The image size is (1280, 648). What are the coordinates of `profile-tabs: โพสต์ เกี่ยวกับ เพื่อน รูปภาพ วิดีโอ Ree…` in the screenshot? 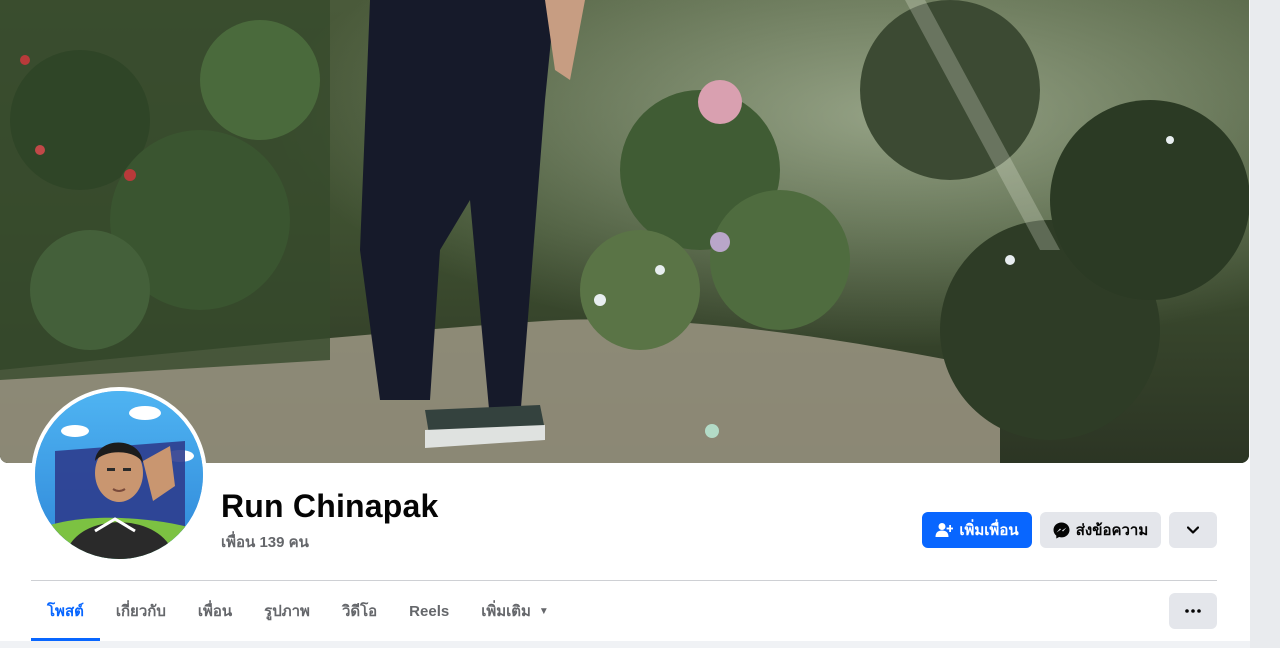 It's located at (298, 611).